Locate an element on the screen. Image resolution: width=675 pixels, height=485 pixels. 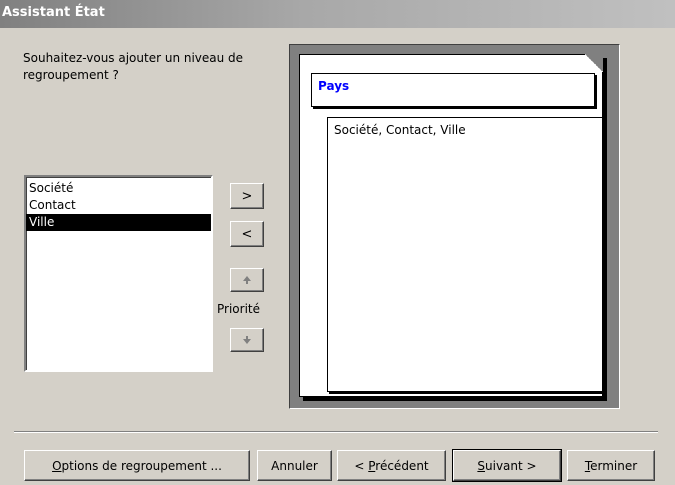
remove-grouping-label: < is located at coordinates (247, 234).